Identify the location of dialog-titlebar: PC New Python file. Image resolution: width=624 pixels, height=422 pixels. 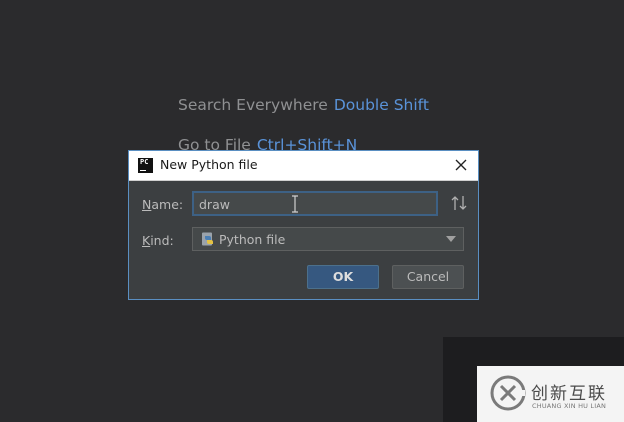
(303, 166).